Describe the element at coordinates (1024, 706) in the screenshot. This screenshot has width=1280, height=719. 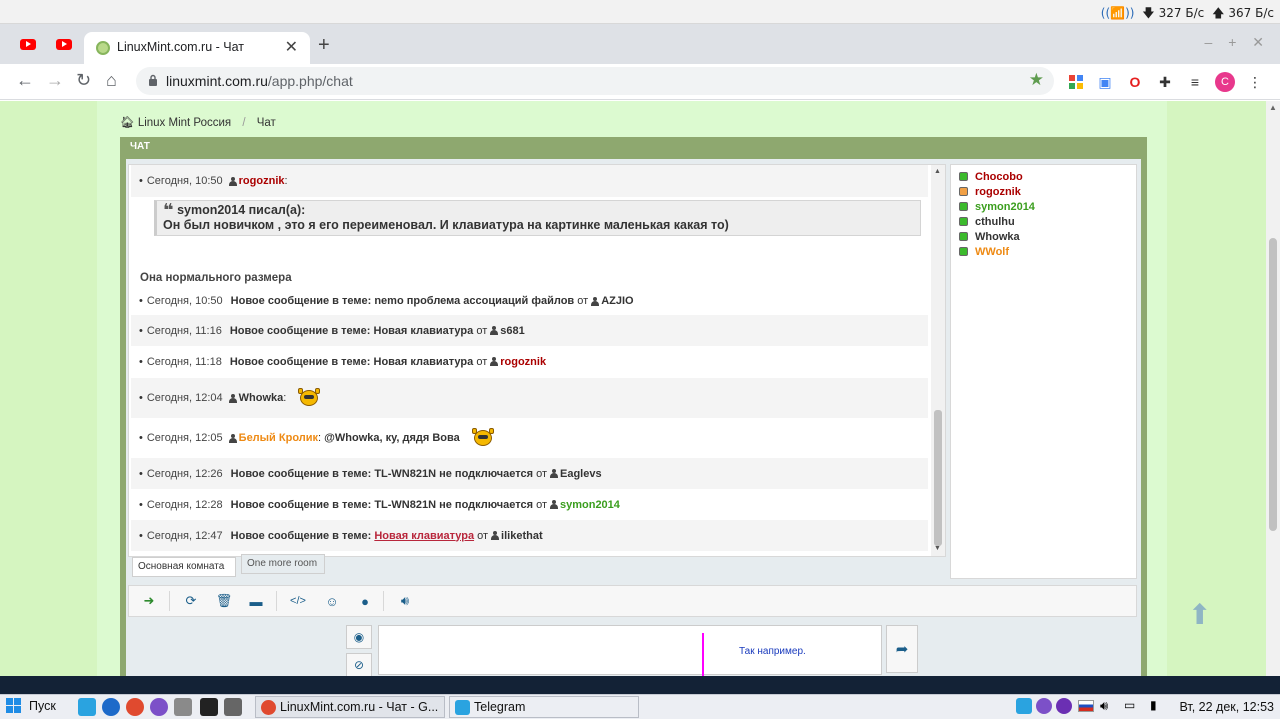
I see `tray-telegram-icon` at that location.